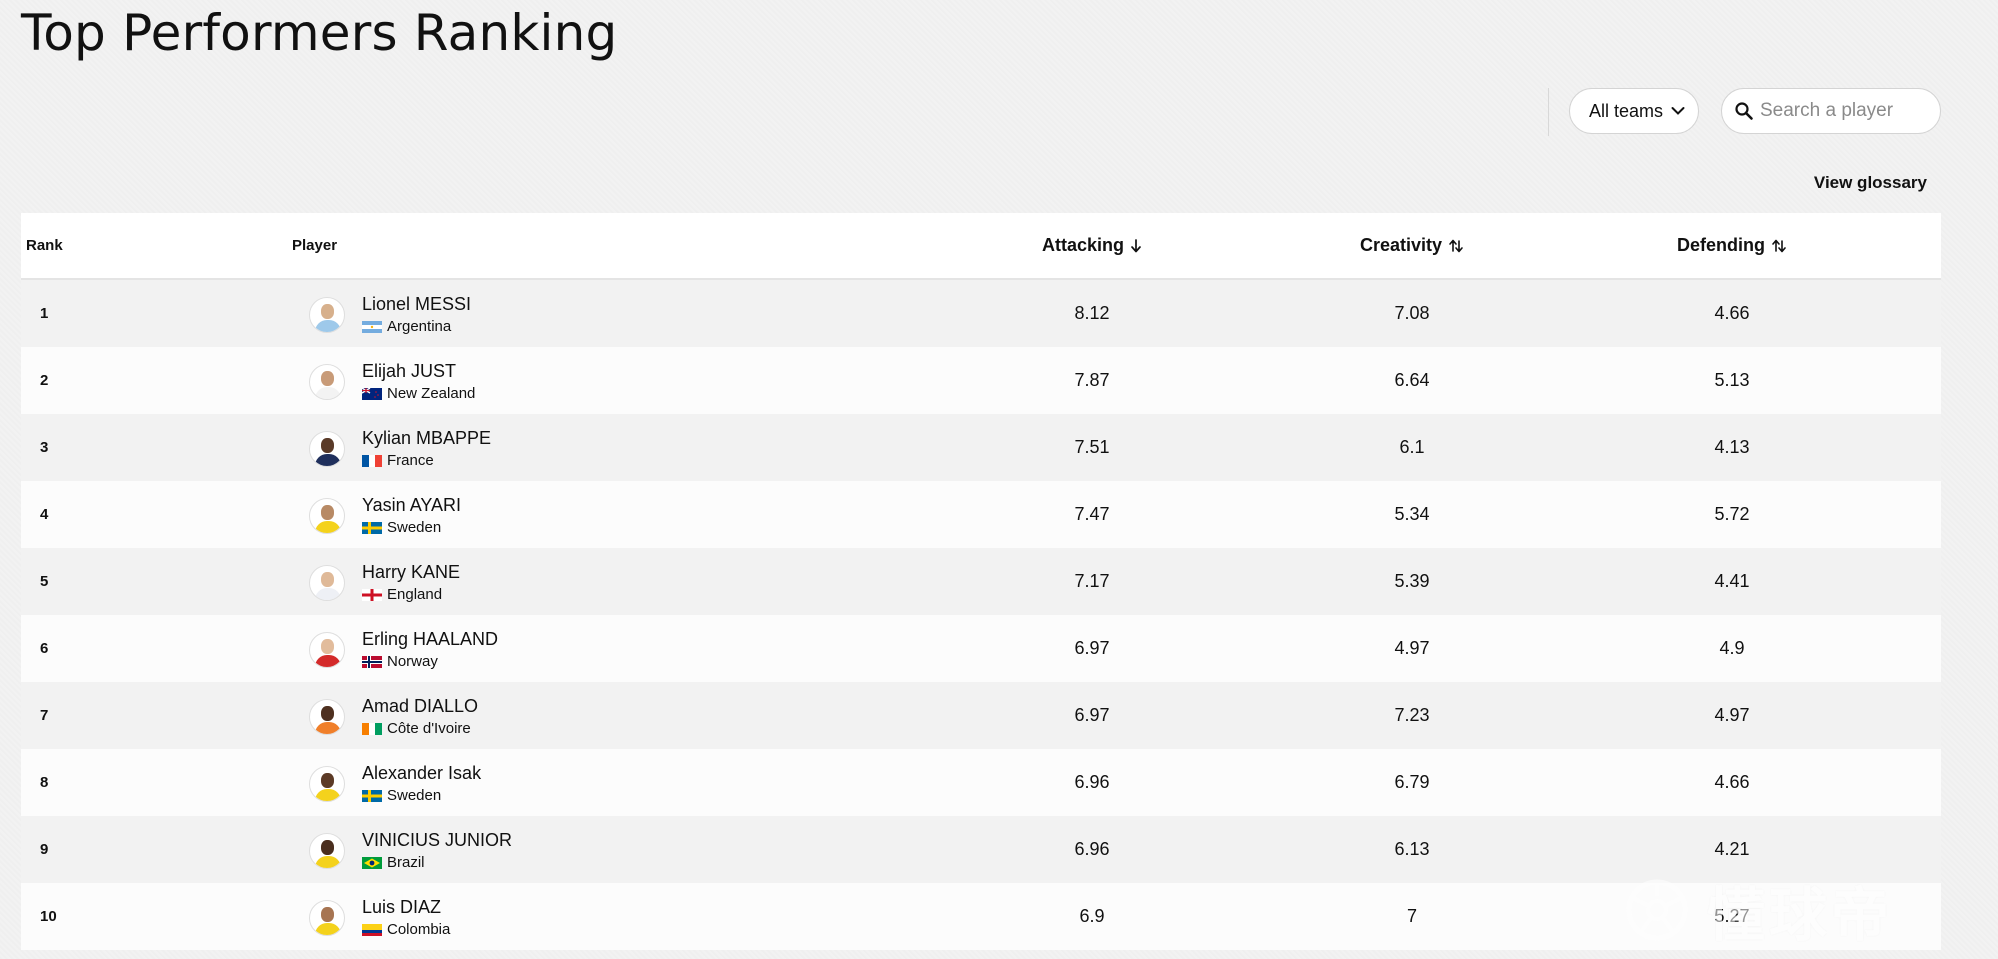  I want to click on table-row: 3 Kylian MBAPPE France 7.51 6.1 4.13, so click(981, 447).